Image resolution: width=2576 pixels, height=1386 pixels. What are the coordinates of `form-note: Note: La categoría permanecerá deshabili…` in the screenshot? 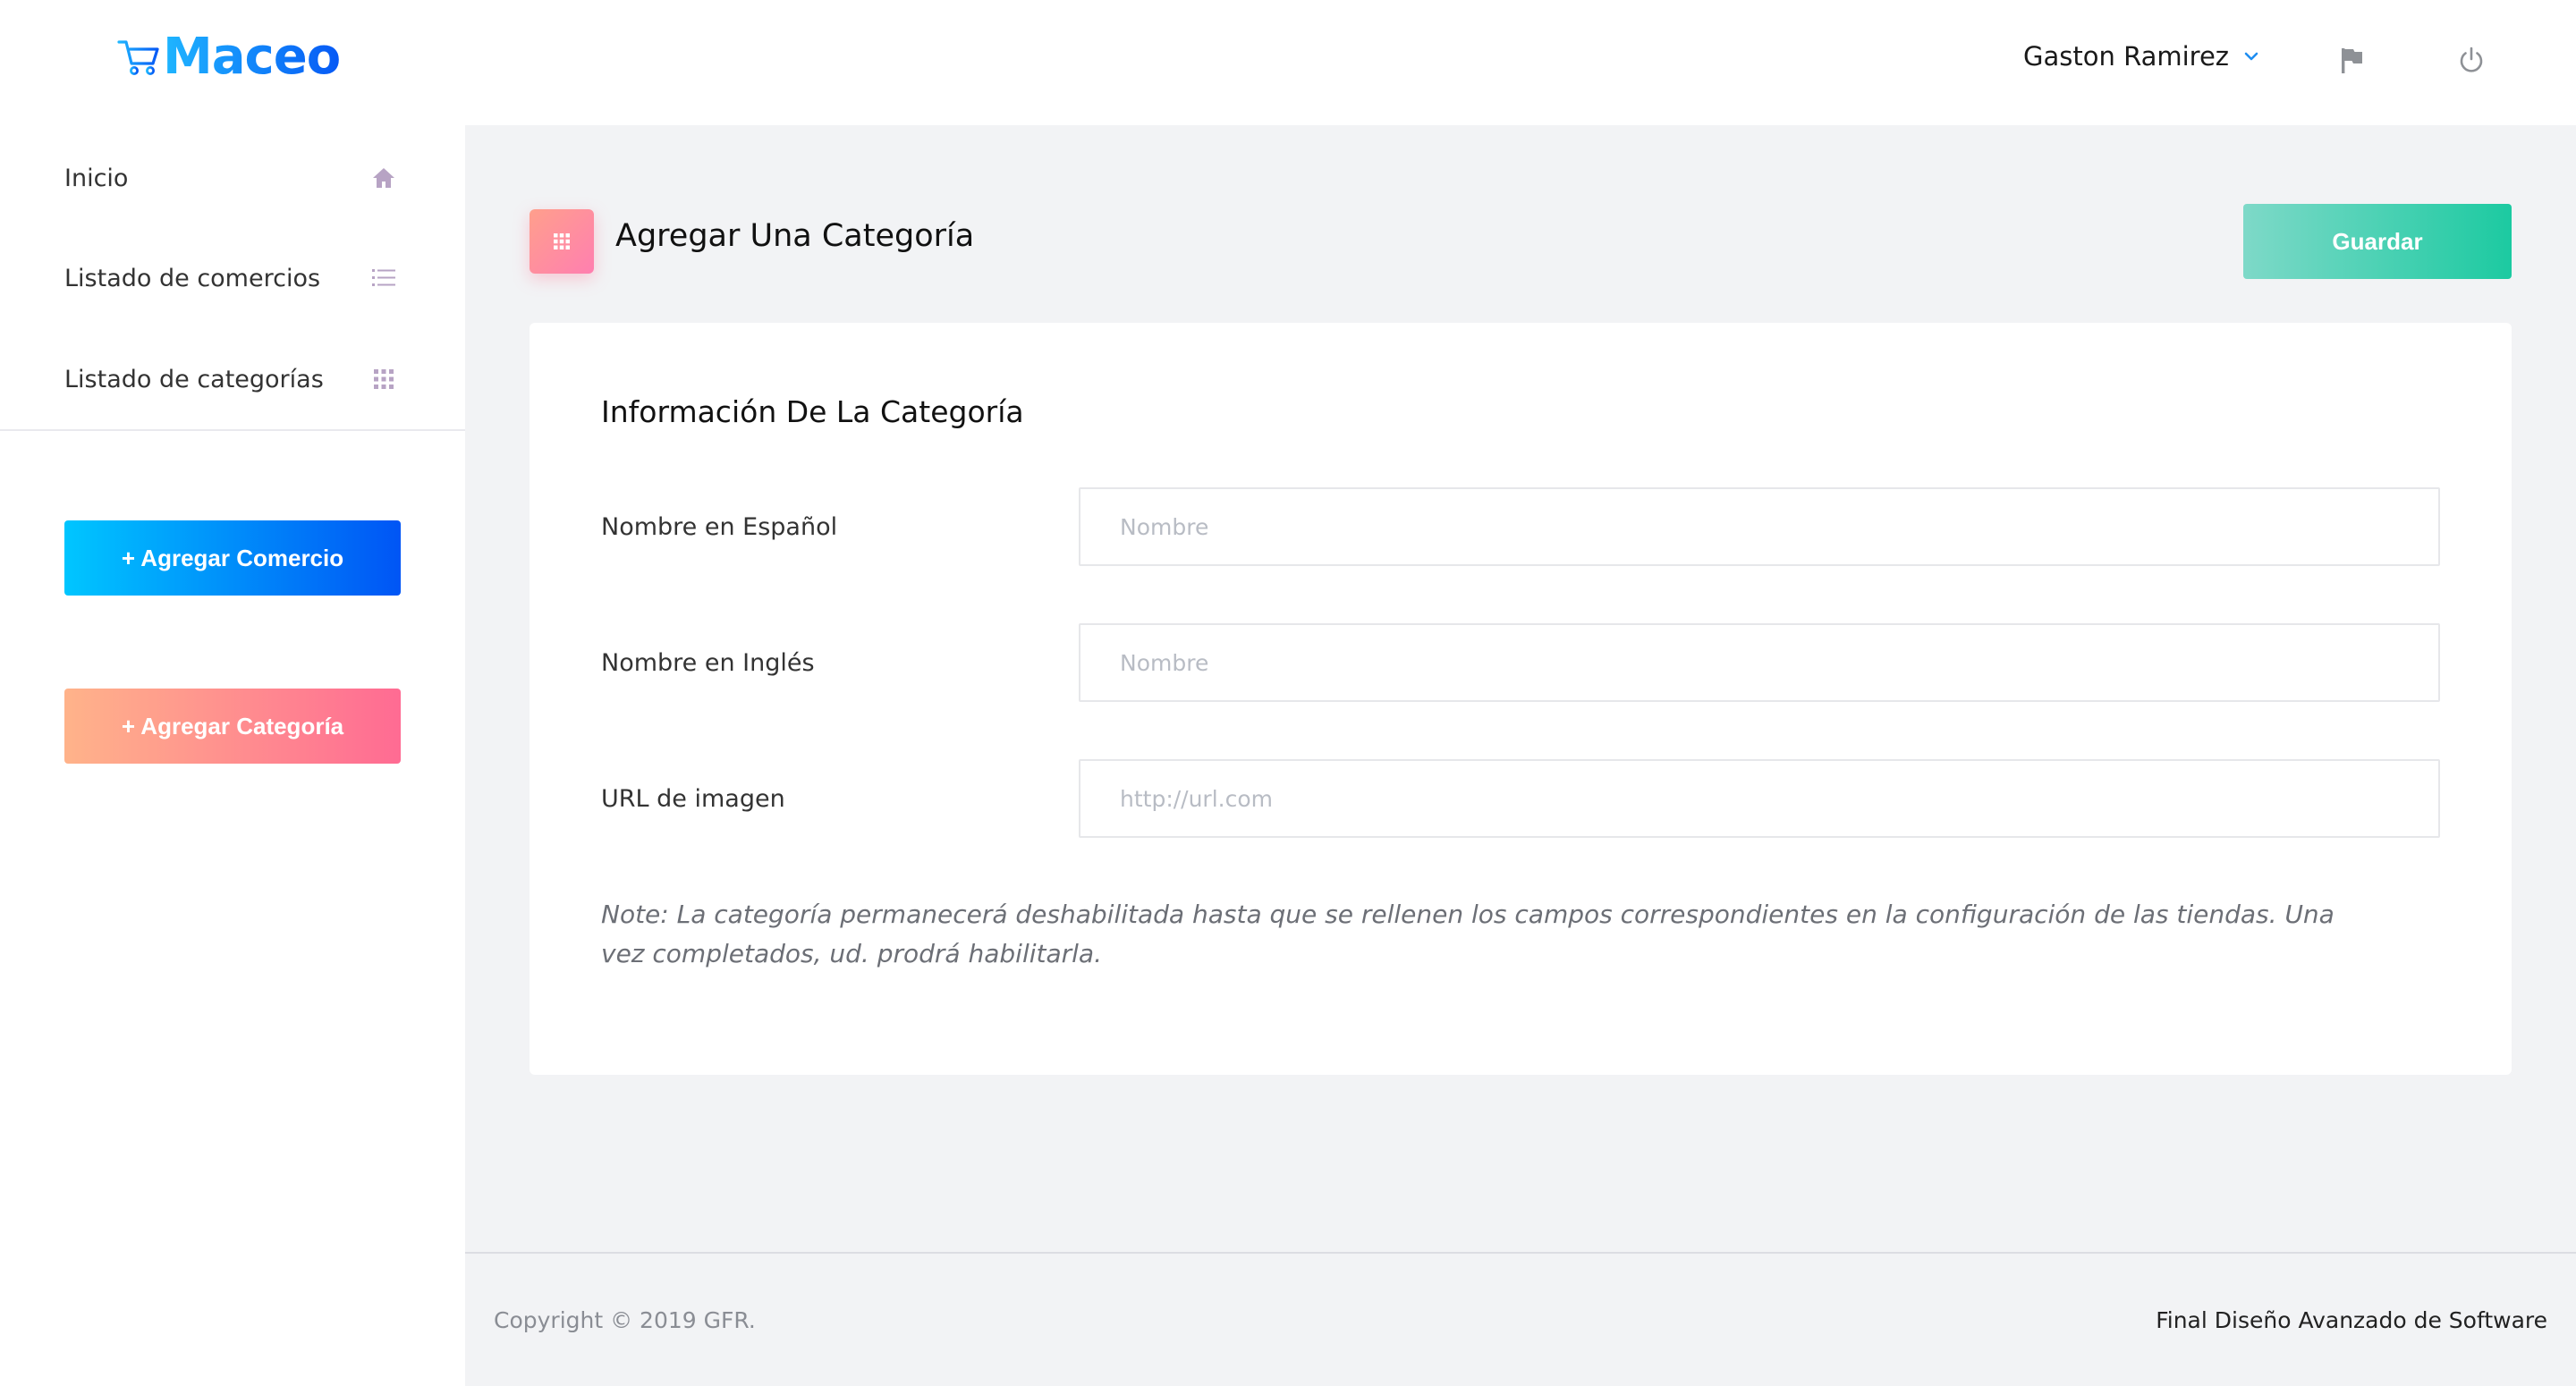 It's located at (1467, 934).